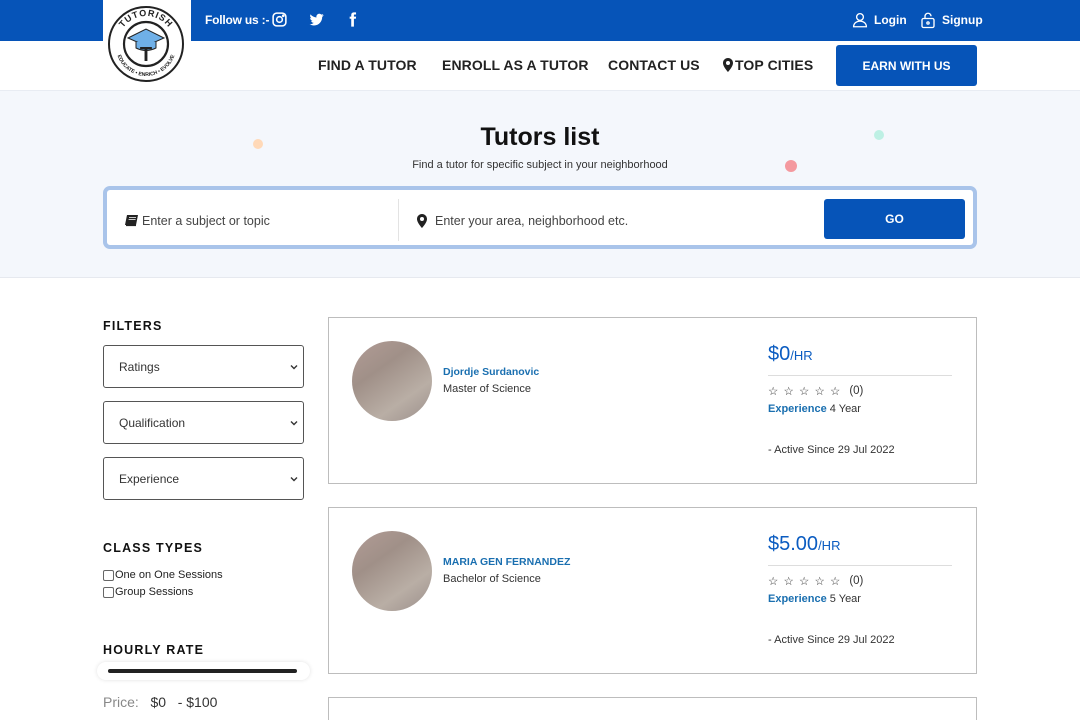 The height and width of the screenshot is (720, 1080). I want to click on top-cities-label: TOP CITIES, so click(774, 65).